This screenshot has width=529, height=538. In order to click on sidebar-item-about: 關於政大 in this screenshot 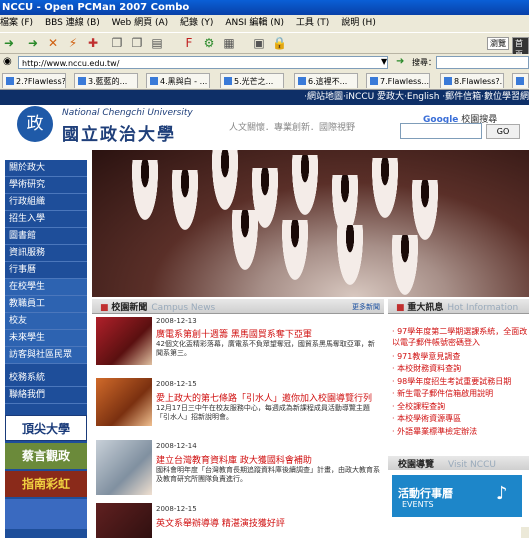, I will do `click(46, 168)`.